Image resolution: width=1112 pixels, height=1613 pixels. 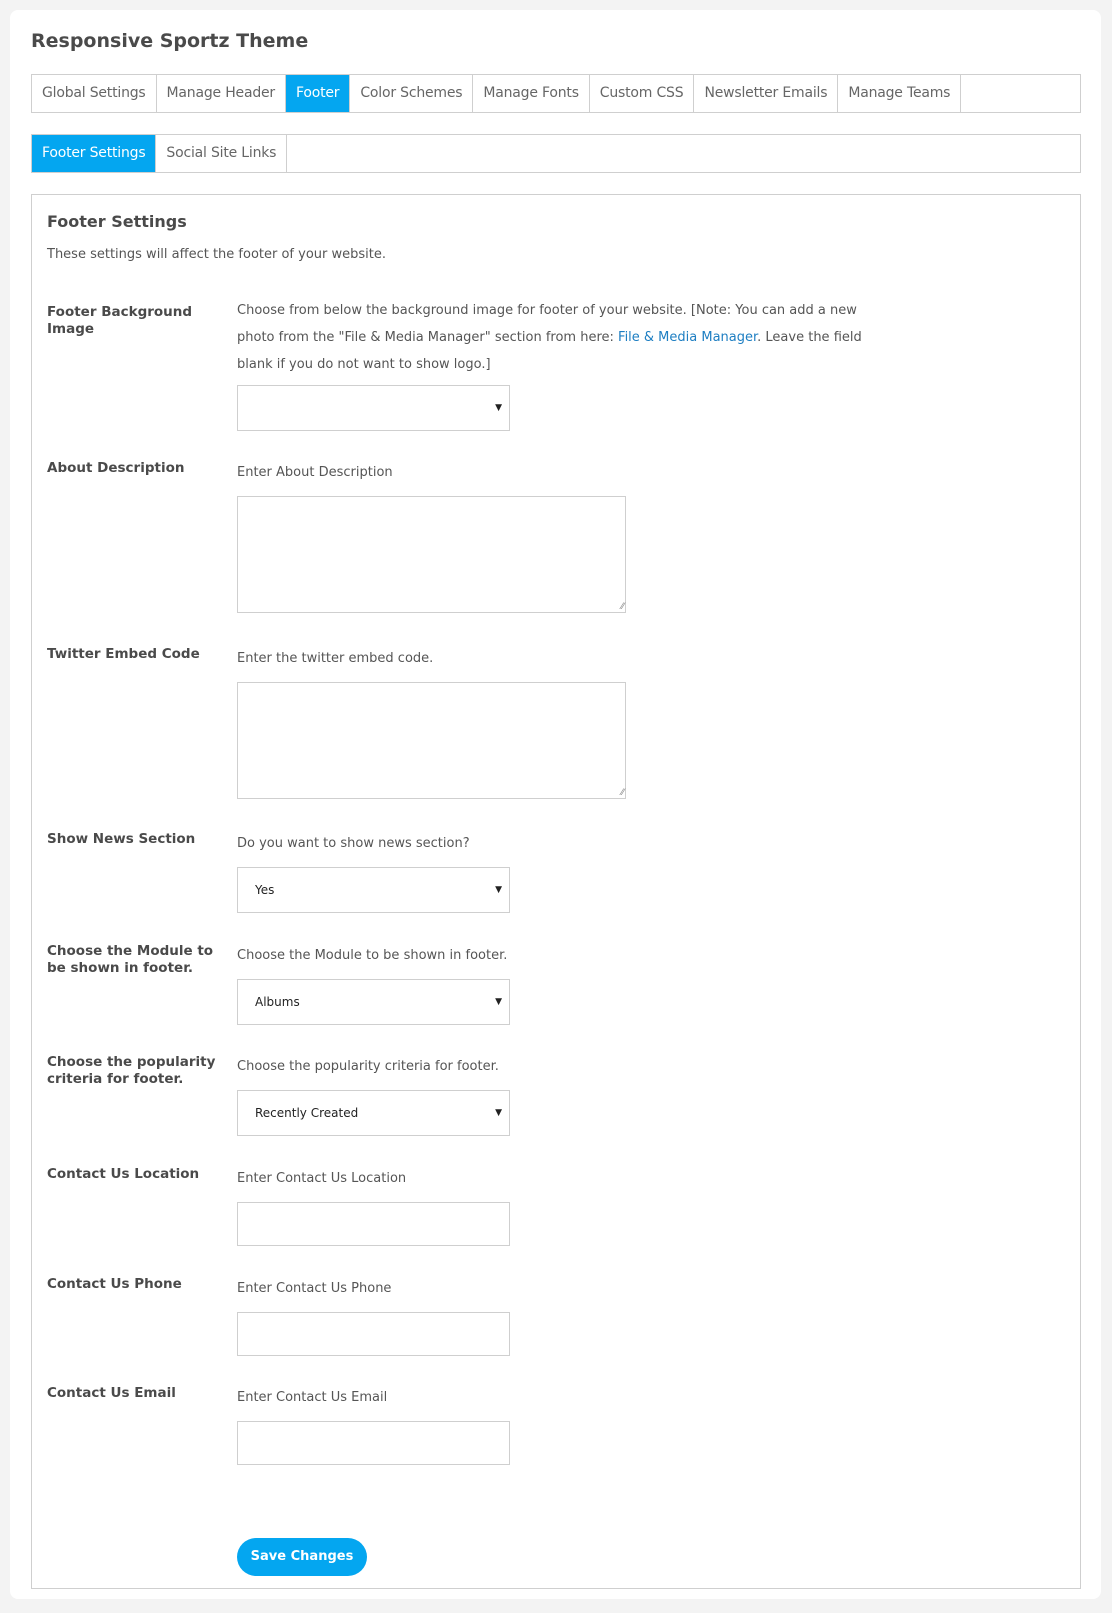 What do you see at coordinates (307, 1113) in the screenshot?
I see `popularity-select-value: Recently Created` at bounding box center [307, 1113].